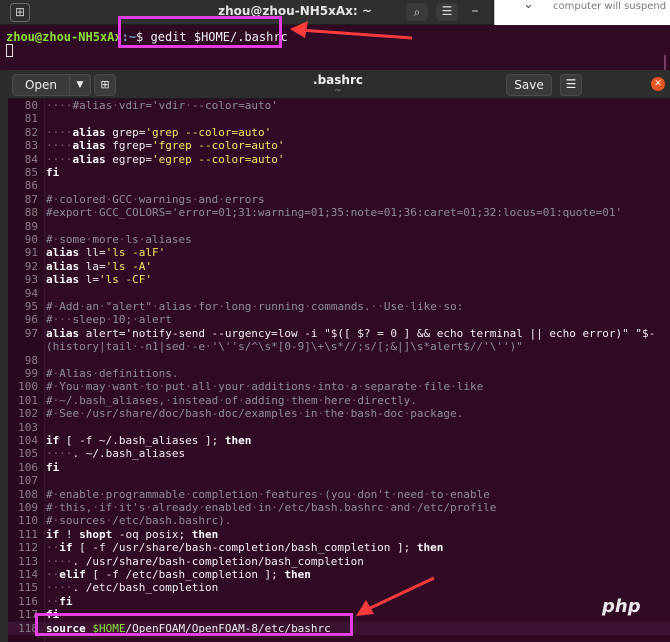 Image resolution: width=670 pixels, height=642 pixels. I want to click on editor-line: 106 fi, so click(339, 467).